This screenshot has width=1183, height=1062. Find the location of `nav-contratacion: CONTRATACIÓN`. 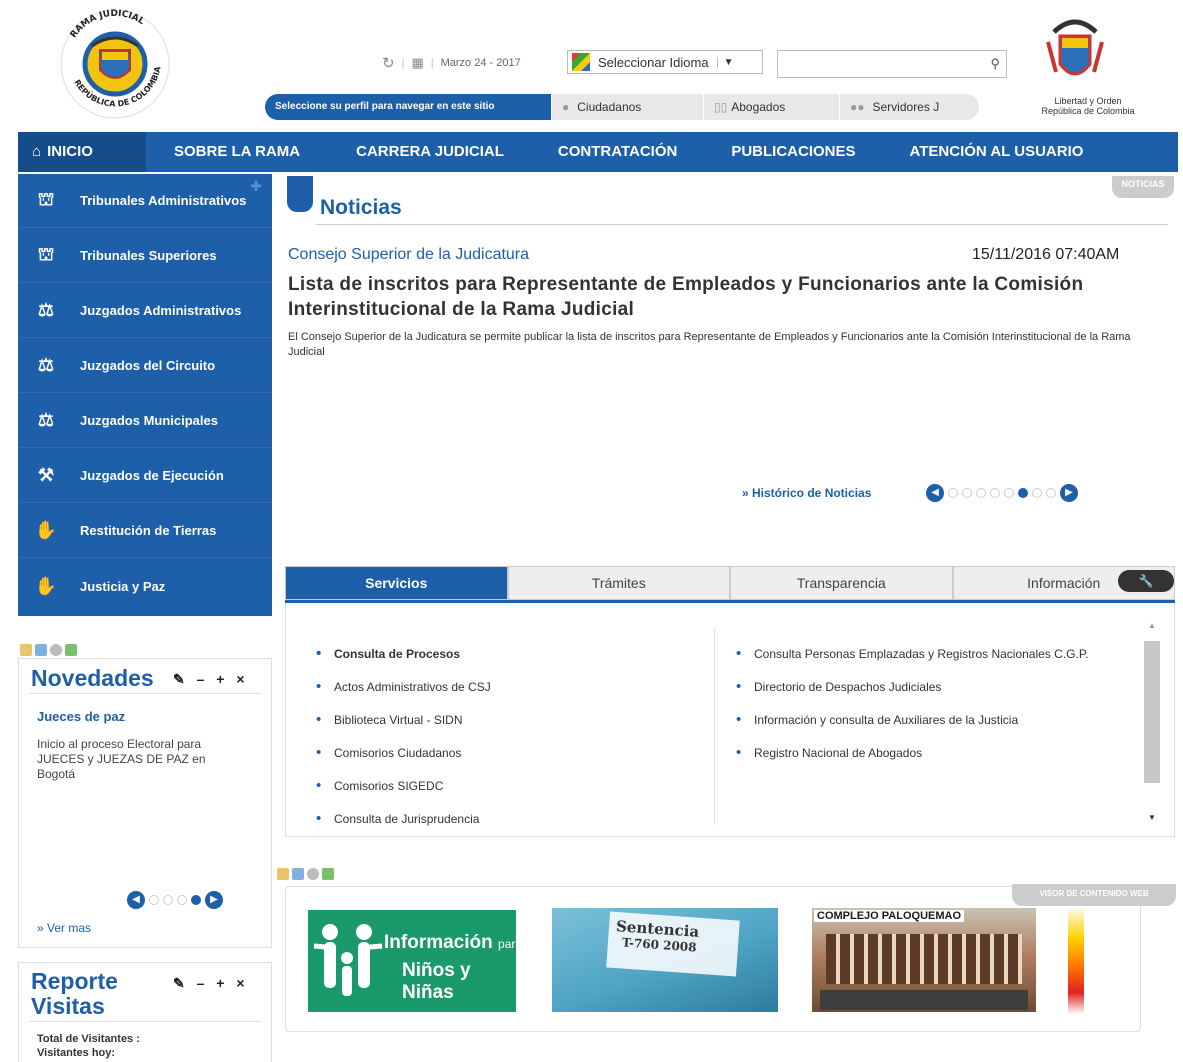

nav-contratacion: CONTRATACIÓN is located at coordinates (617, 152).